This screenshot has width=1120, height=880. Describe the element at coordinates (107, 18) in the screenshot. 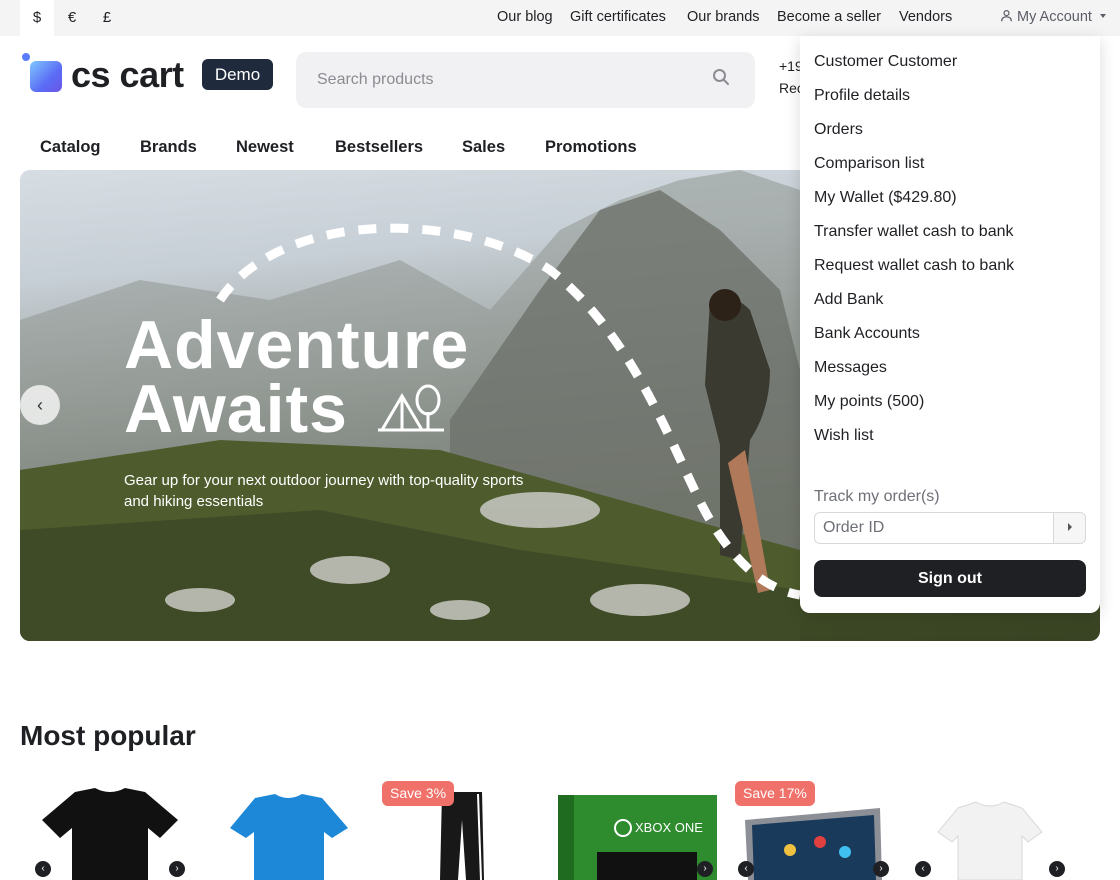

I see `currency-gbp: £` at that location.